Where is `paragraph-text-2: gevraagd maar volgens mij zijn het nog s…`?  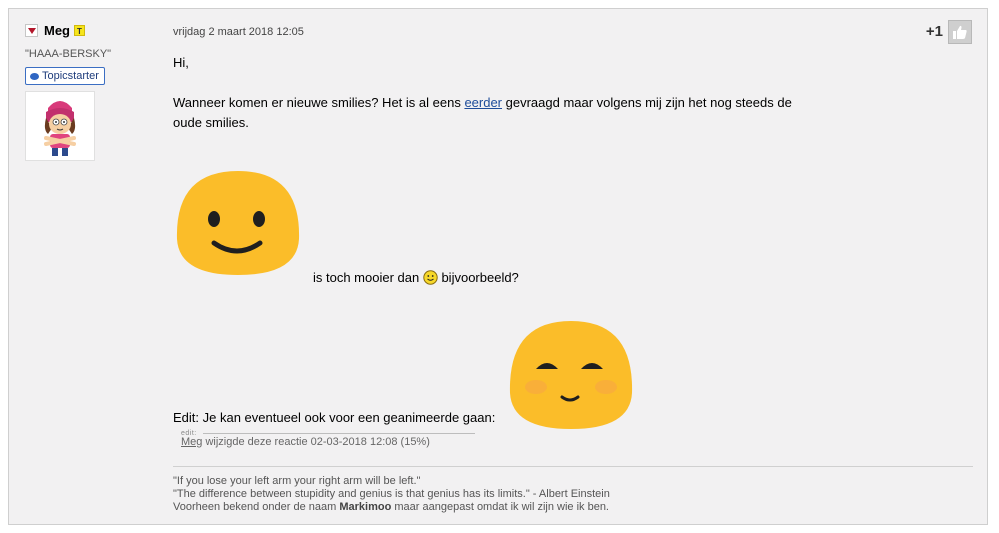 paragraph-text-2: gevraagd maar volgens mij zijn het nog s… is located at coordinates (647, 102).